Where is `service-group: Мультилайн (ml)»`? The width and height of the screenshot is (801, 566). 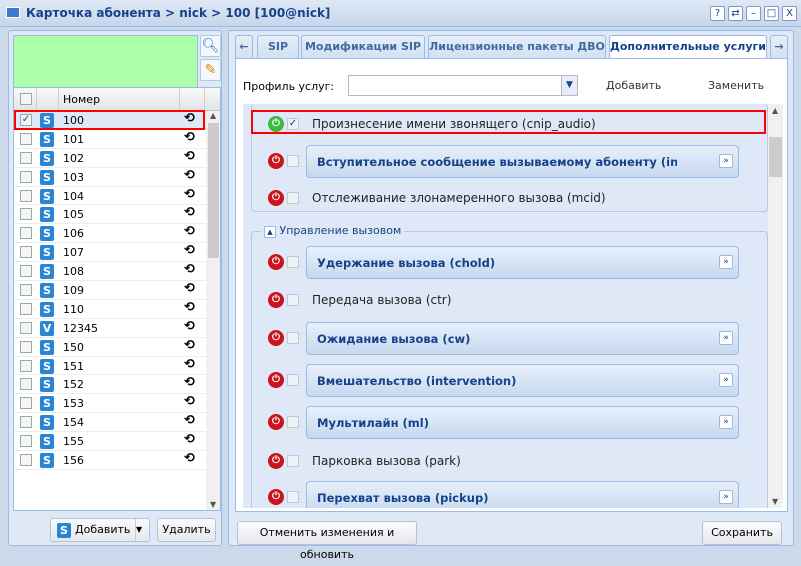
service-group: Мультилайн (ml)» is located at coordinates (522, 422).